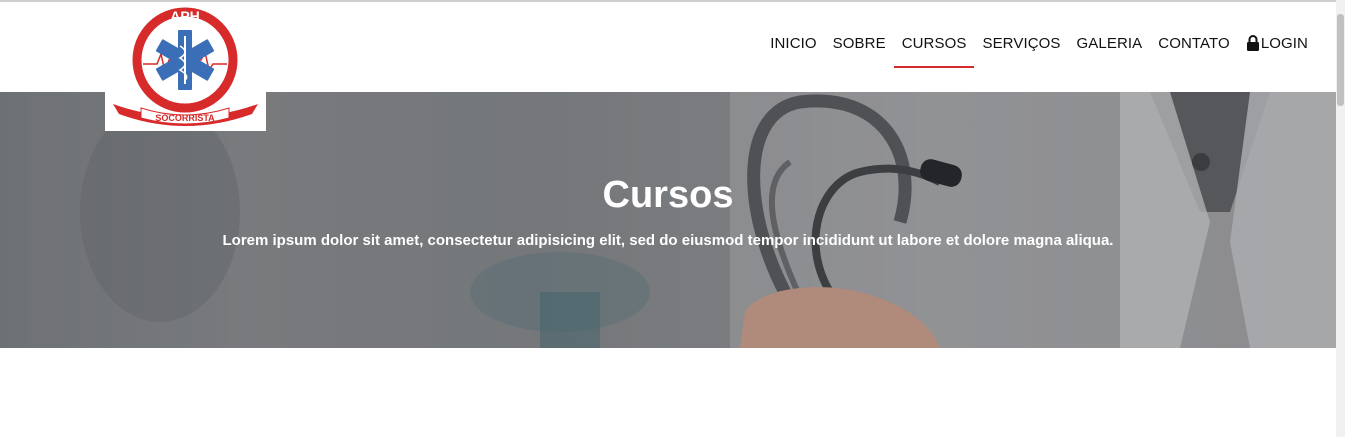 The image size is (1345, 437). What do you see at coordinates (859, 43) in the screenshot?
I see `nav-label: SOBRE` at bounding box center [859, 43].